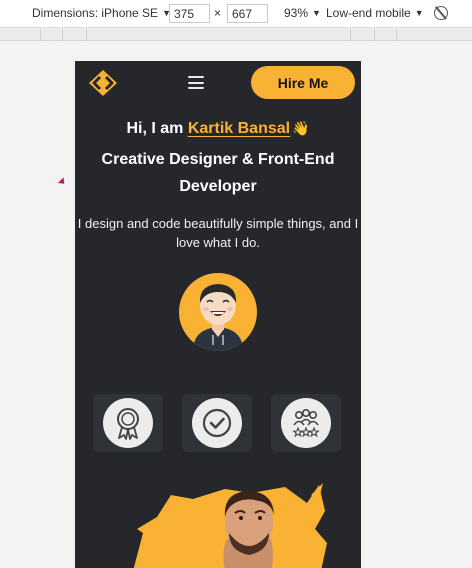 This screenshot has width=472, height=568. What do you see at coordinates (218, 186) in the screenshot?
I see `role-line-2: Developer` at bounding box center [218, 186].